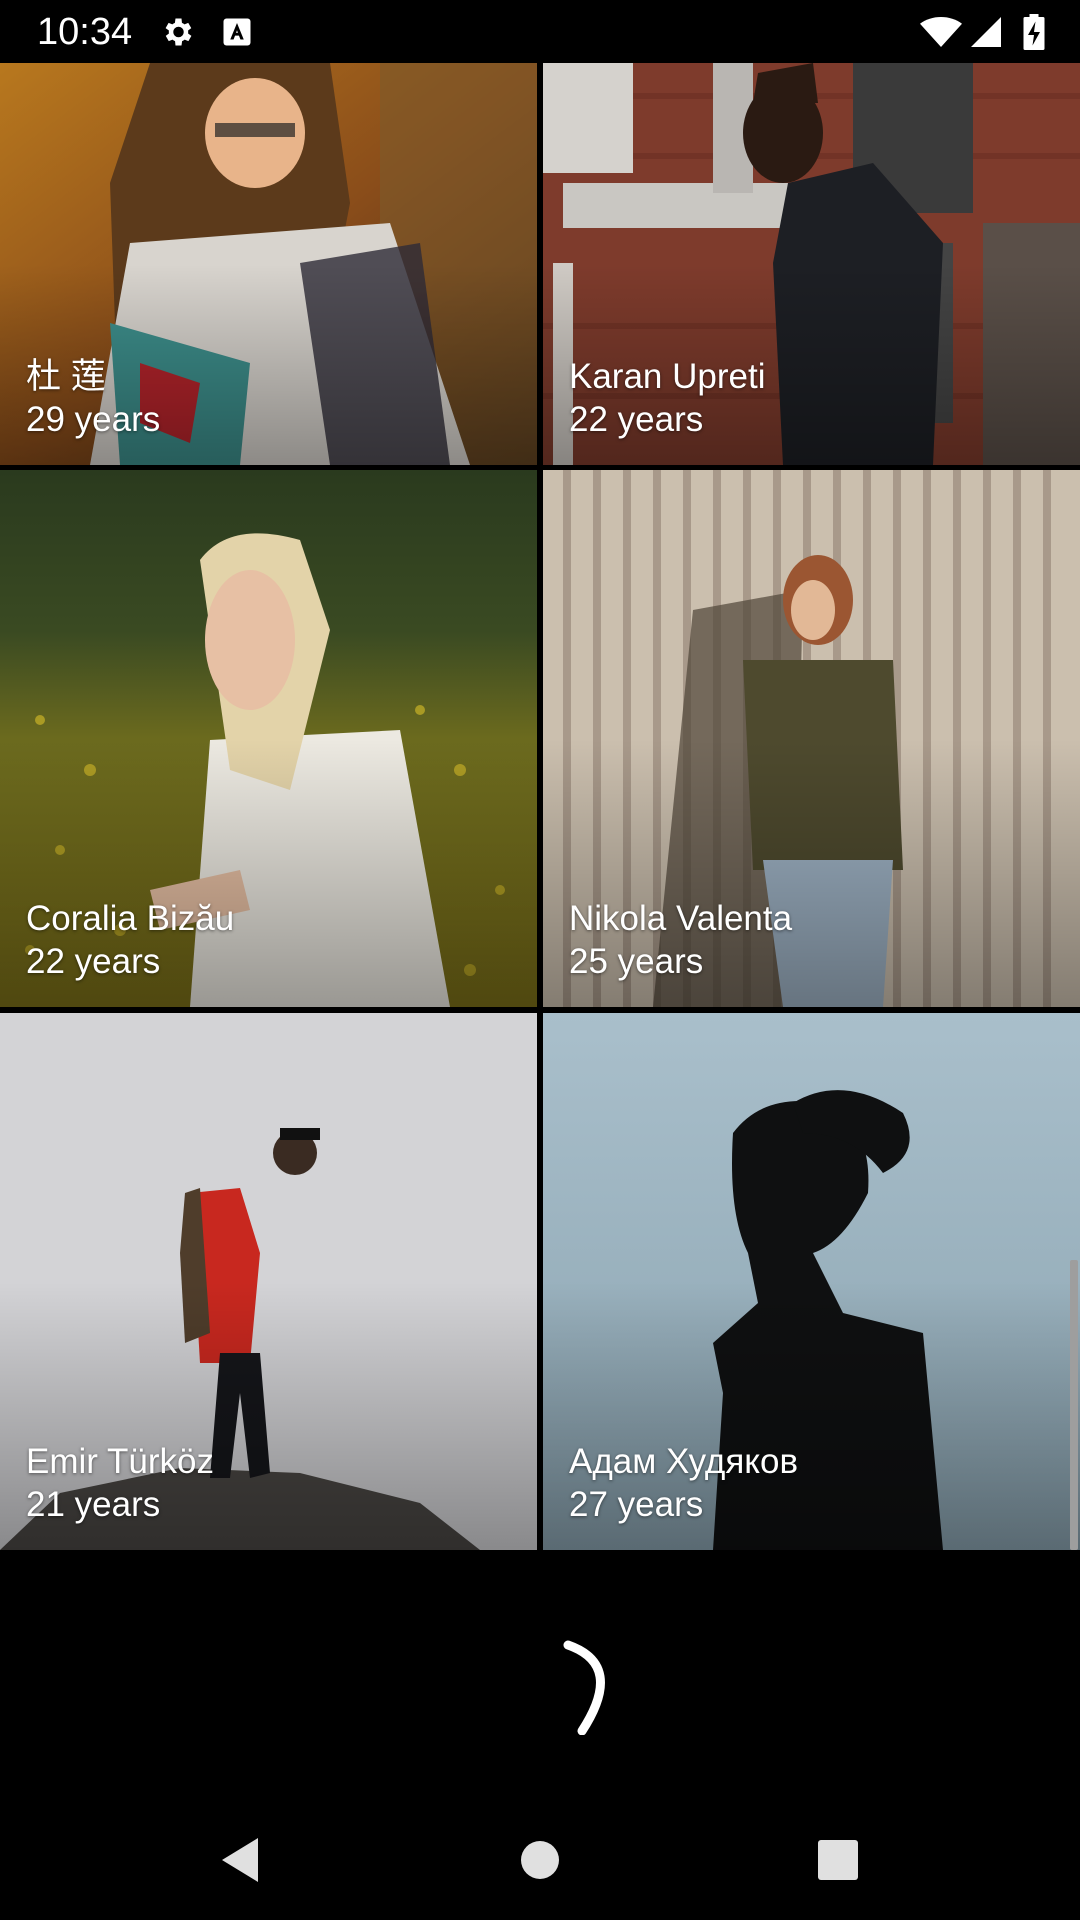  I want to click on profile-caption: Nikola Valenta 25 years, so click(680, 940).